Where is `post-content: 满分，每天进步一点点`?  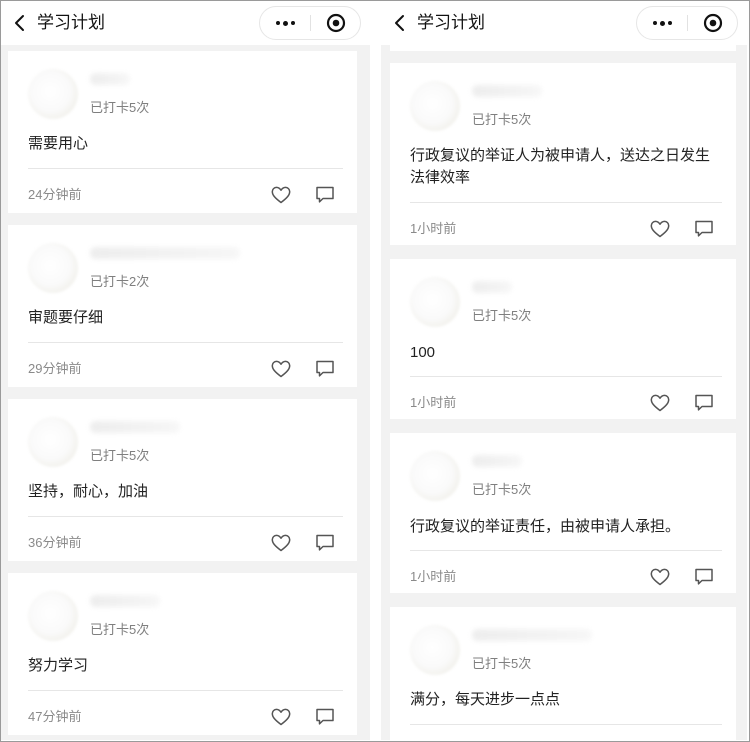
post-content: 满分，每天进步一点点 is located at coordinates (485, 699).